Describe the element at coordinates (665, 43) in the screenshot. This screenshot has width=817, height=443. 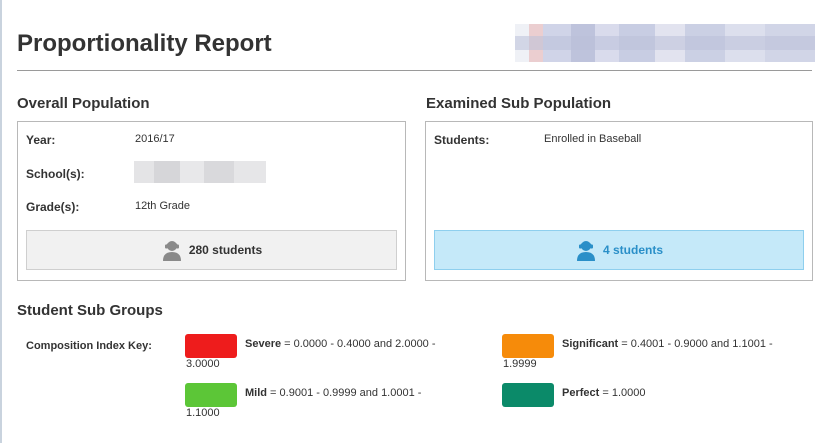
I see `redacted-header-info` at that location.